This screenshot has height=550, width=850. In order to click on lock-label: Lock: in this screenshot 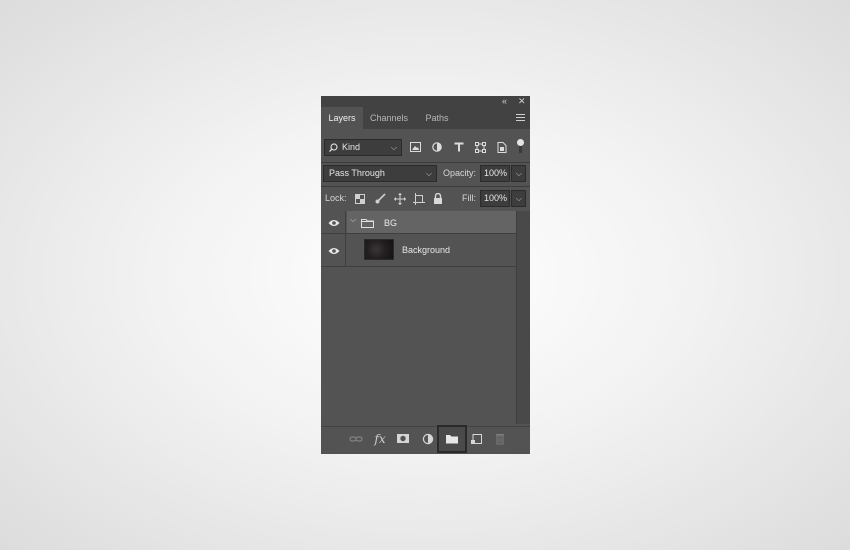, I will do `click(336, 198)`.